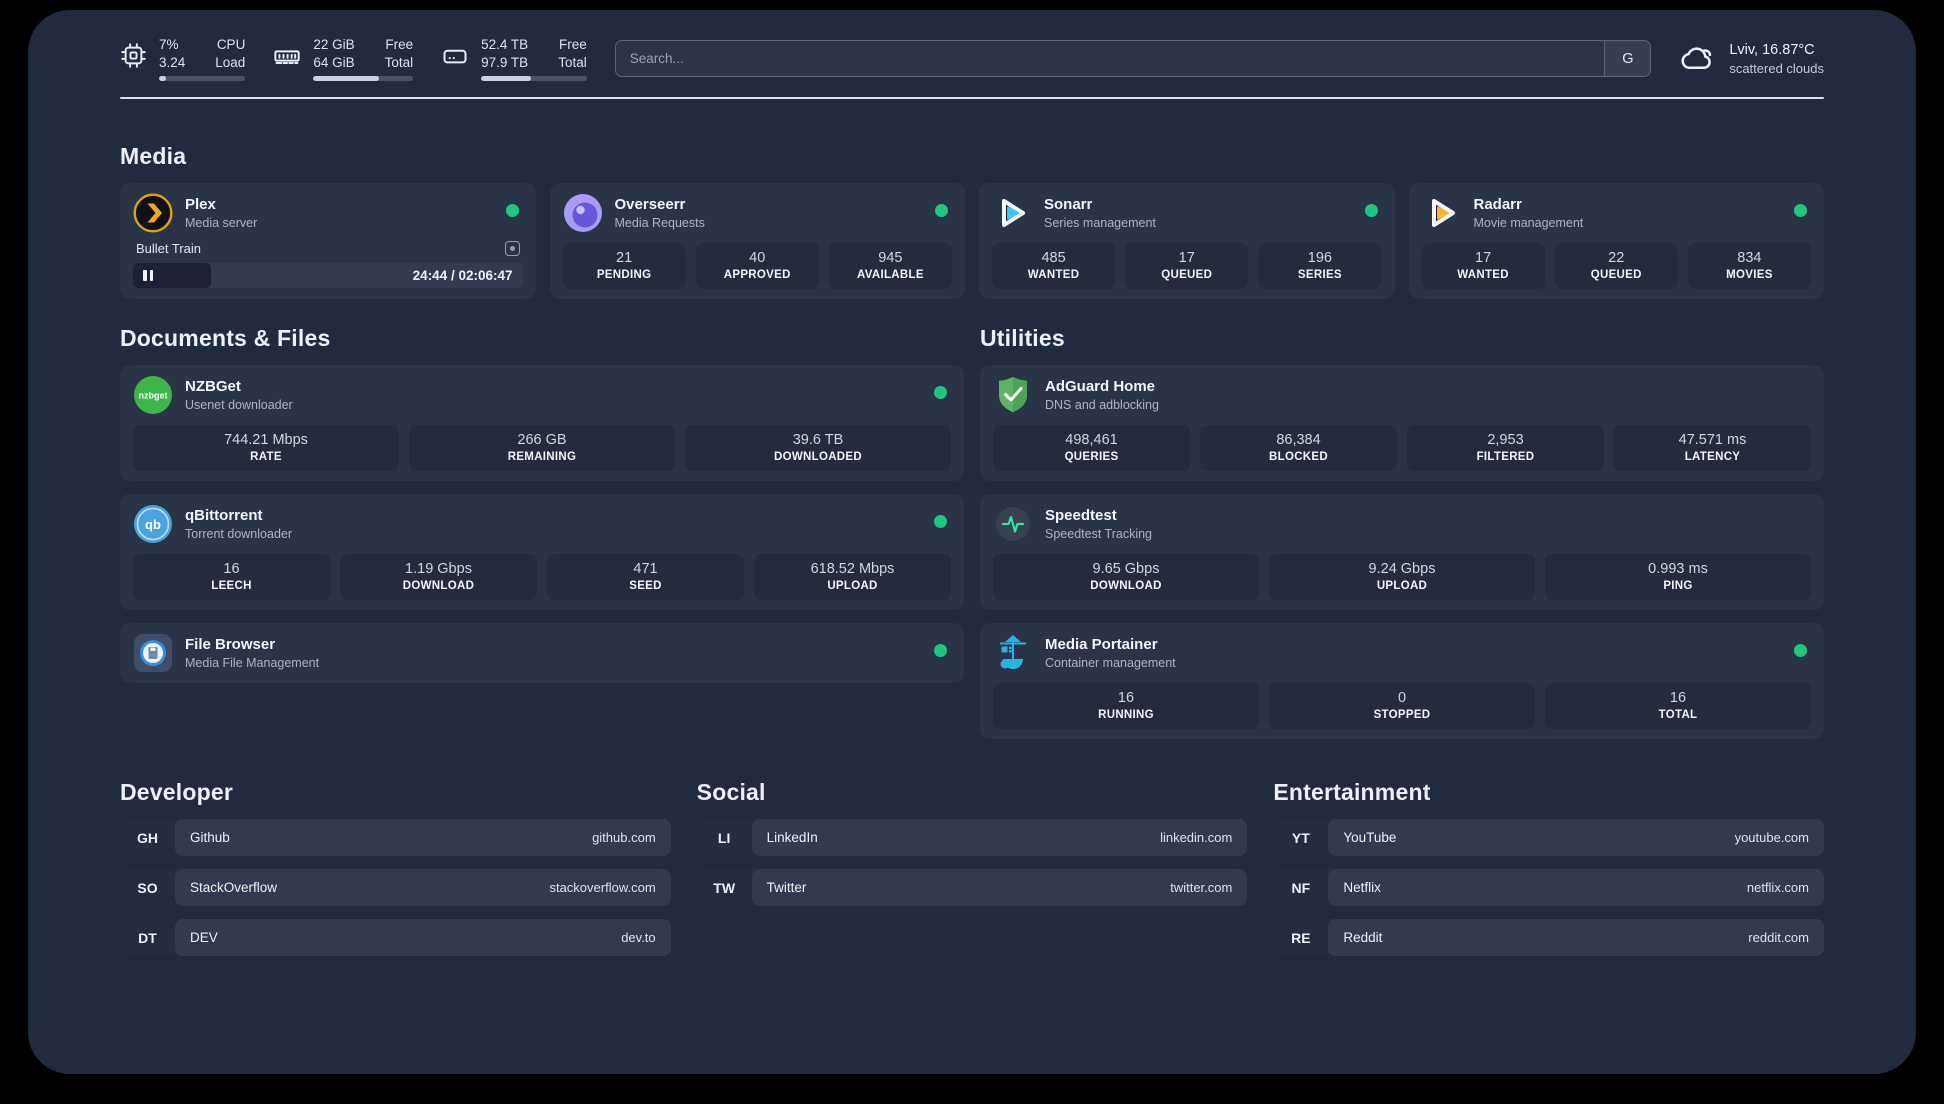  I want to click on link-url: netflix.com, so click(1777, 888).